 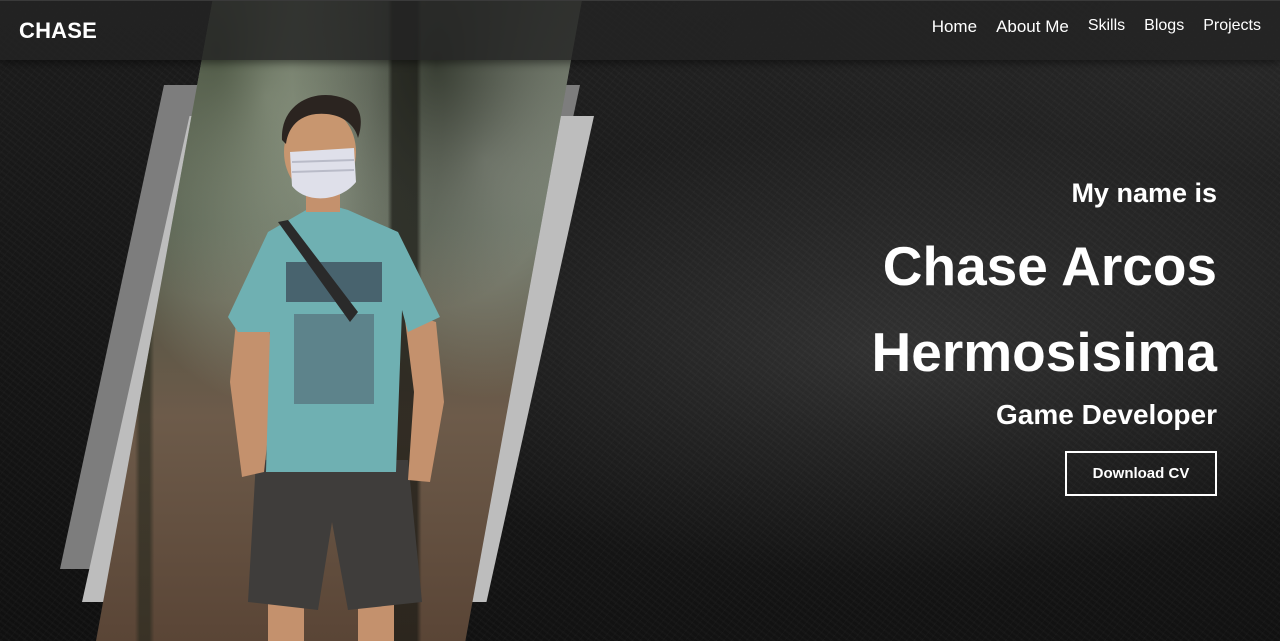 What do you see at coordinates (954, 27) in the screenshot?
I see `nav-home: Home` at bounding box center [954, 27].